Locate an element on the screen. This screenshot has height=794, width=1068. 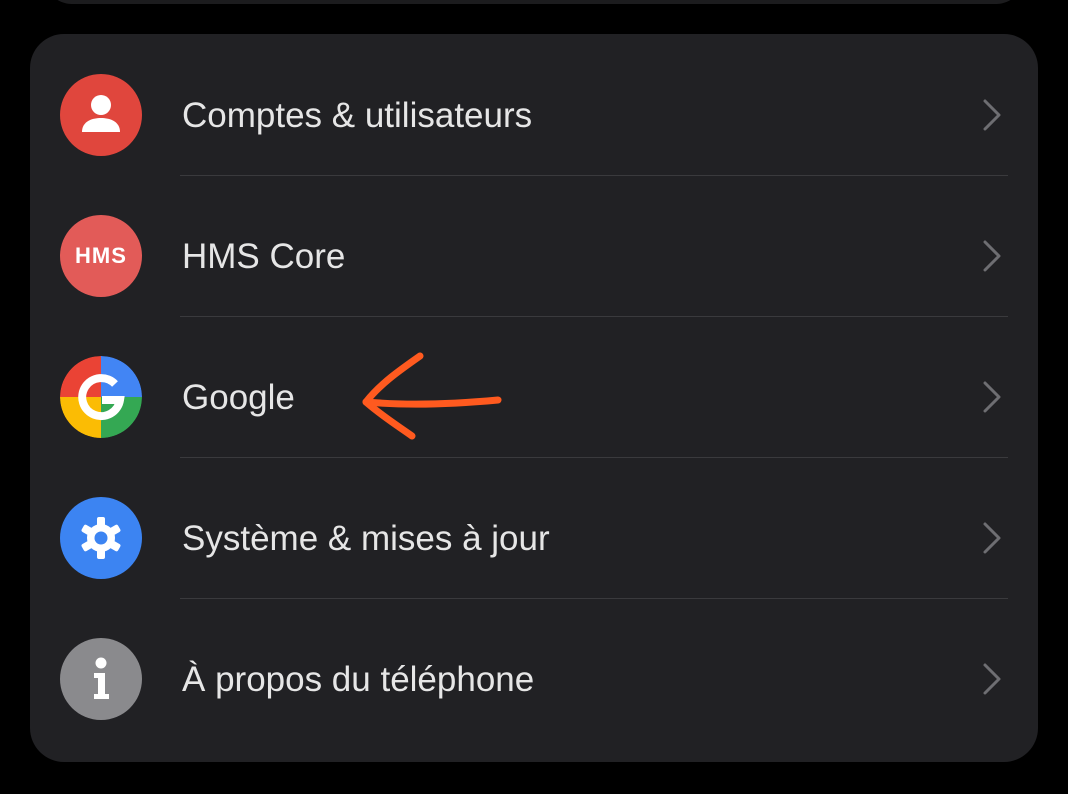
settings-item-label: Système & mises à jour is located at coordinates (366, 538).